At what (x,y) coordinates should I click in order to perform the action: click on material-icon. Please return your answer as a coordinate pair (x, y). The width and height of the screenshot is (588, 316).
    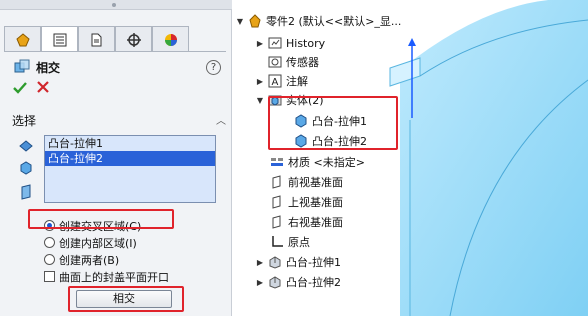
    Looking at the image, I should click on (277, 162).